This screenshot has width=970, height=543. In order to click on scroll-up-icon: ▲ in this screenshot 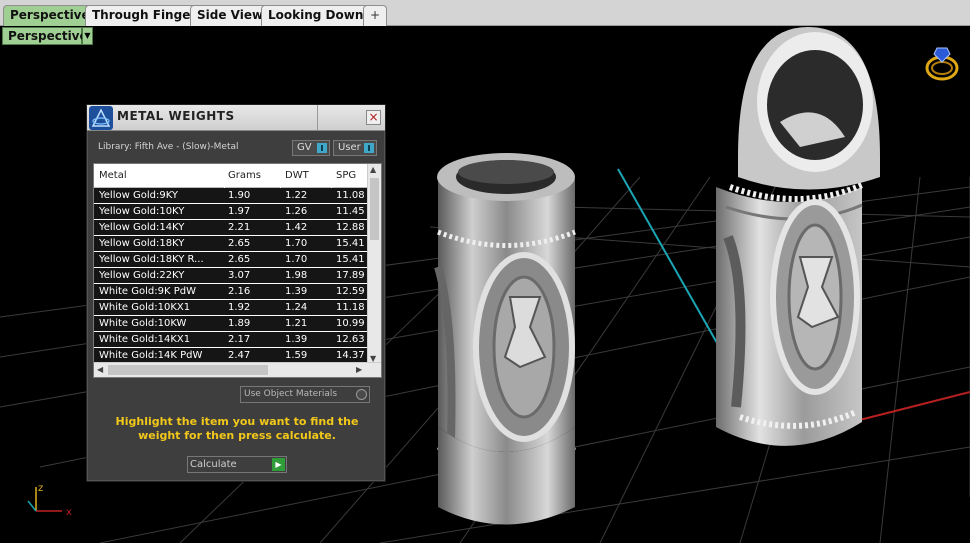, I will do `click(373, 169)`.